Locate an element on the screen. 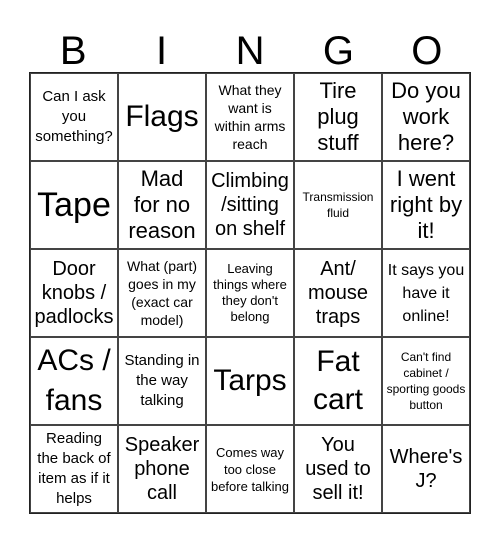 This screenshot has height=544, width=500. bingo-cell: Climbing /sitting on shelf is located at coordinates (250, 205).